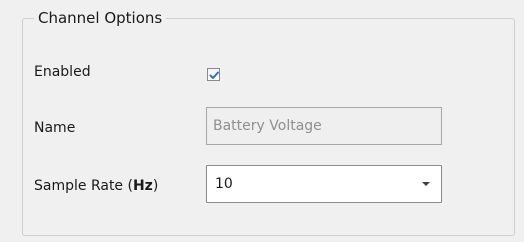  Describe the element at coordinates (324, 126) in the screenshot. I see `name-field: Battery Voltage` at that location.